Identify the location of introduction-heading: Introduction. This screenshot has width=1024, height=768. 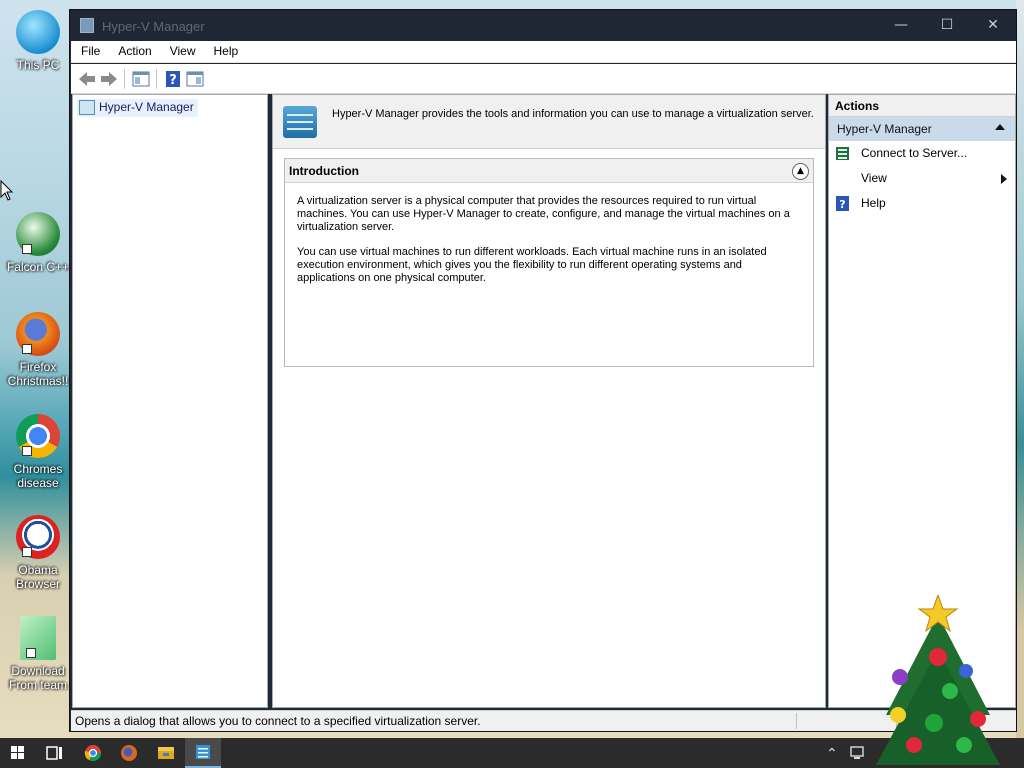
(549, 171).